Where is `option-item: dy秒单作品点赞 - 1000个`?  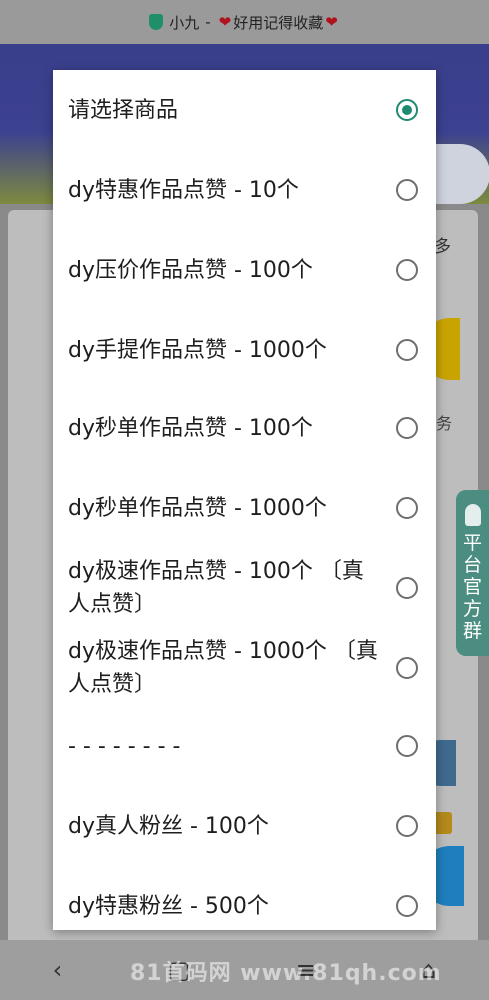
option-item: dy秒单作品点赞 - 1000个 is located at coordinates (244, 508).